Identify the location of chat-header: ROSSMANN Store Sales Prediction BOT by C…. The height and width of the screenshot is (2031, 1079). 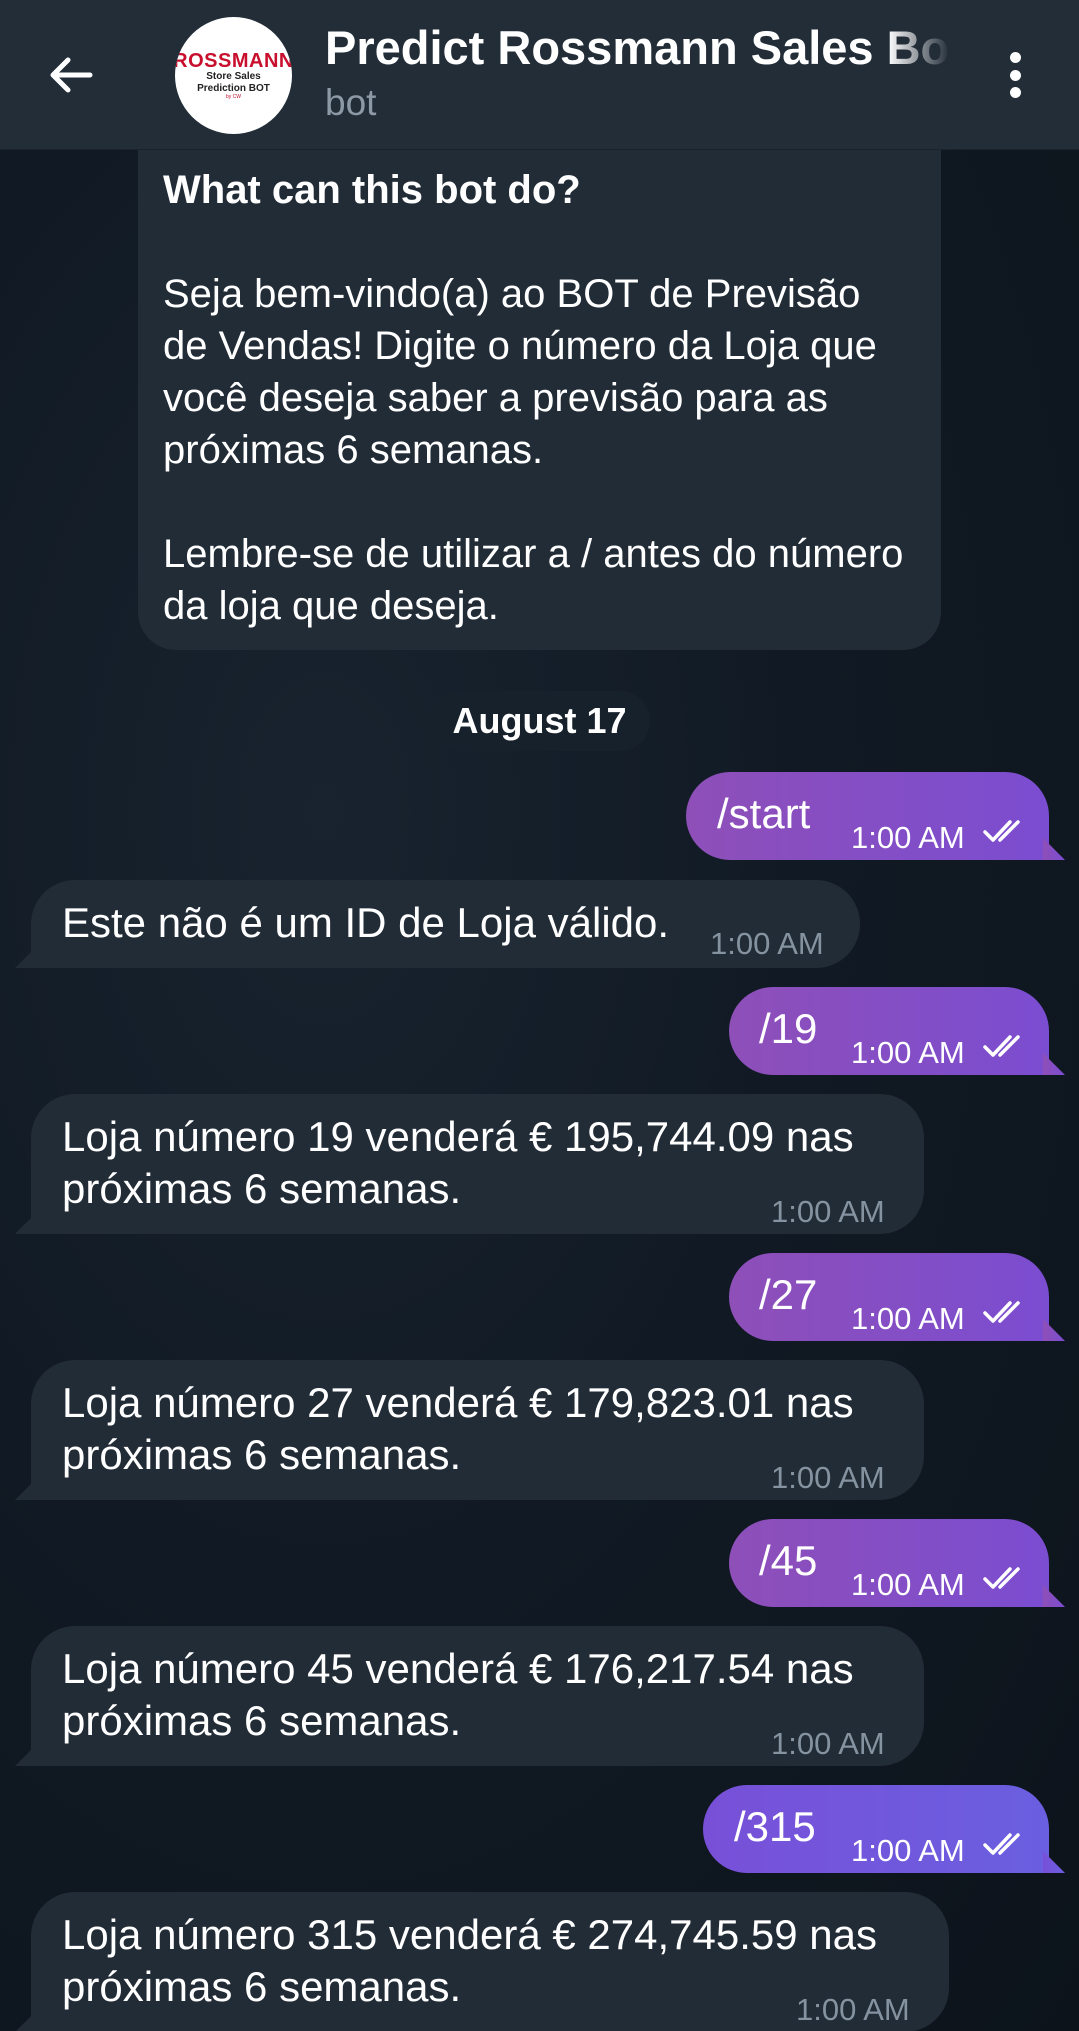
(539, 75).